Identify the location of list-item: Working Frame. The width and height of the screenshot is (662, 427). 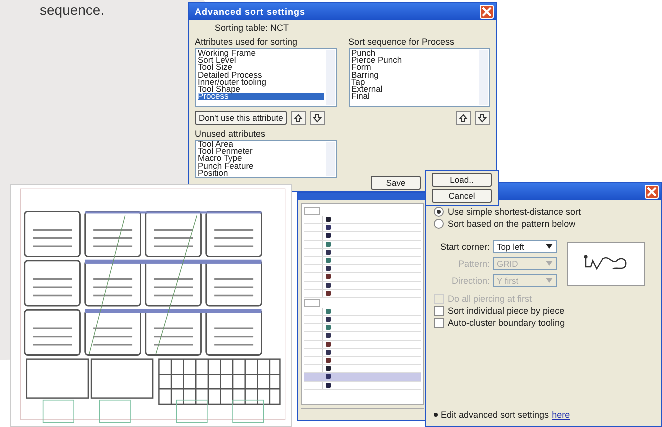
(261, 54).